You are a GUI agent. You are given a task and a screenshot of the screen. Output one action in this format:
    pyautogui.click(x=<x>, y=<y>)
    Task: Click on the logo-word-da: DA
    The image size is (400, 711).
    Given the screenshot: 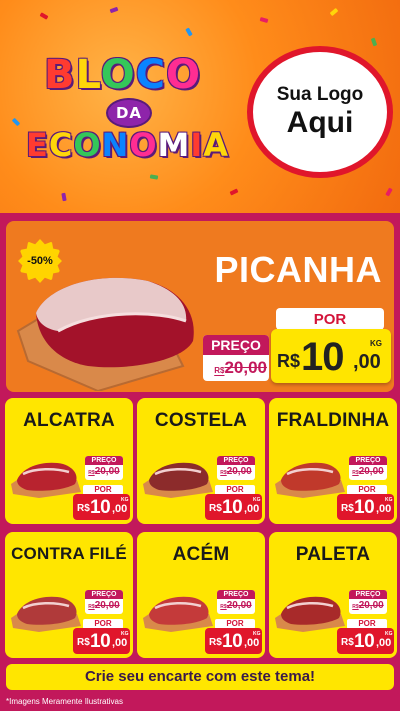 What is the action you would take?
    pyautogui.click(x=129, y=113)
    